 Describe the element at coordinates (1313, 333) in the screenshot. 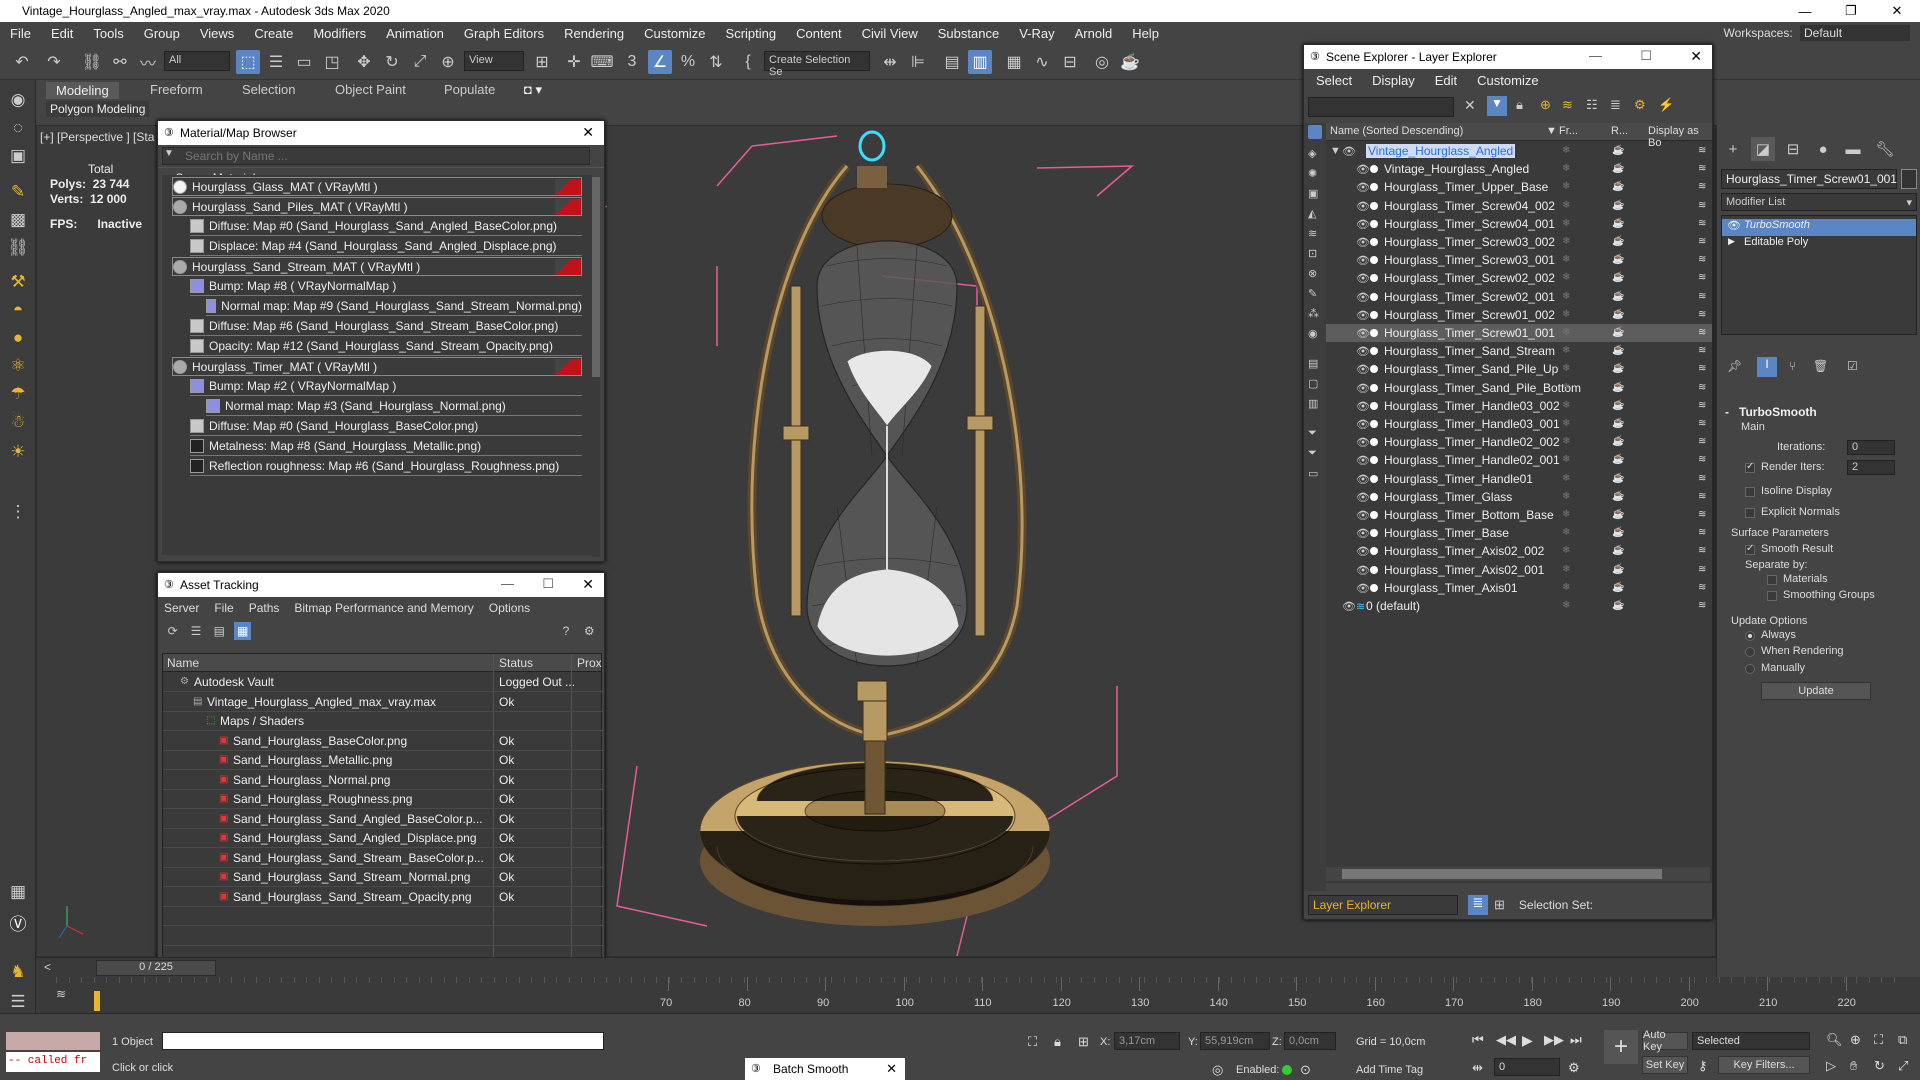

I see `frozen-filter-icon: ◉` at that location.